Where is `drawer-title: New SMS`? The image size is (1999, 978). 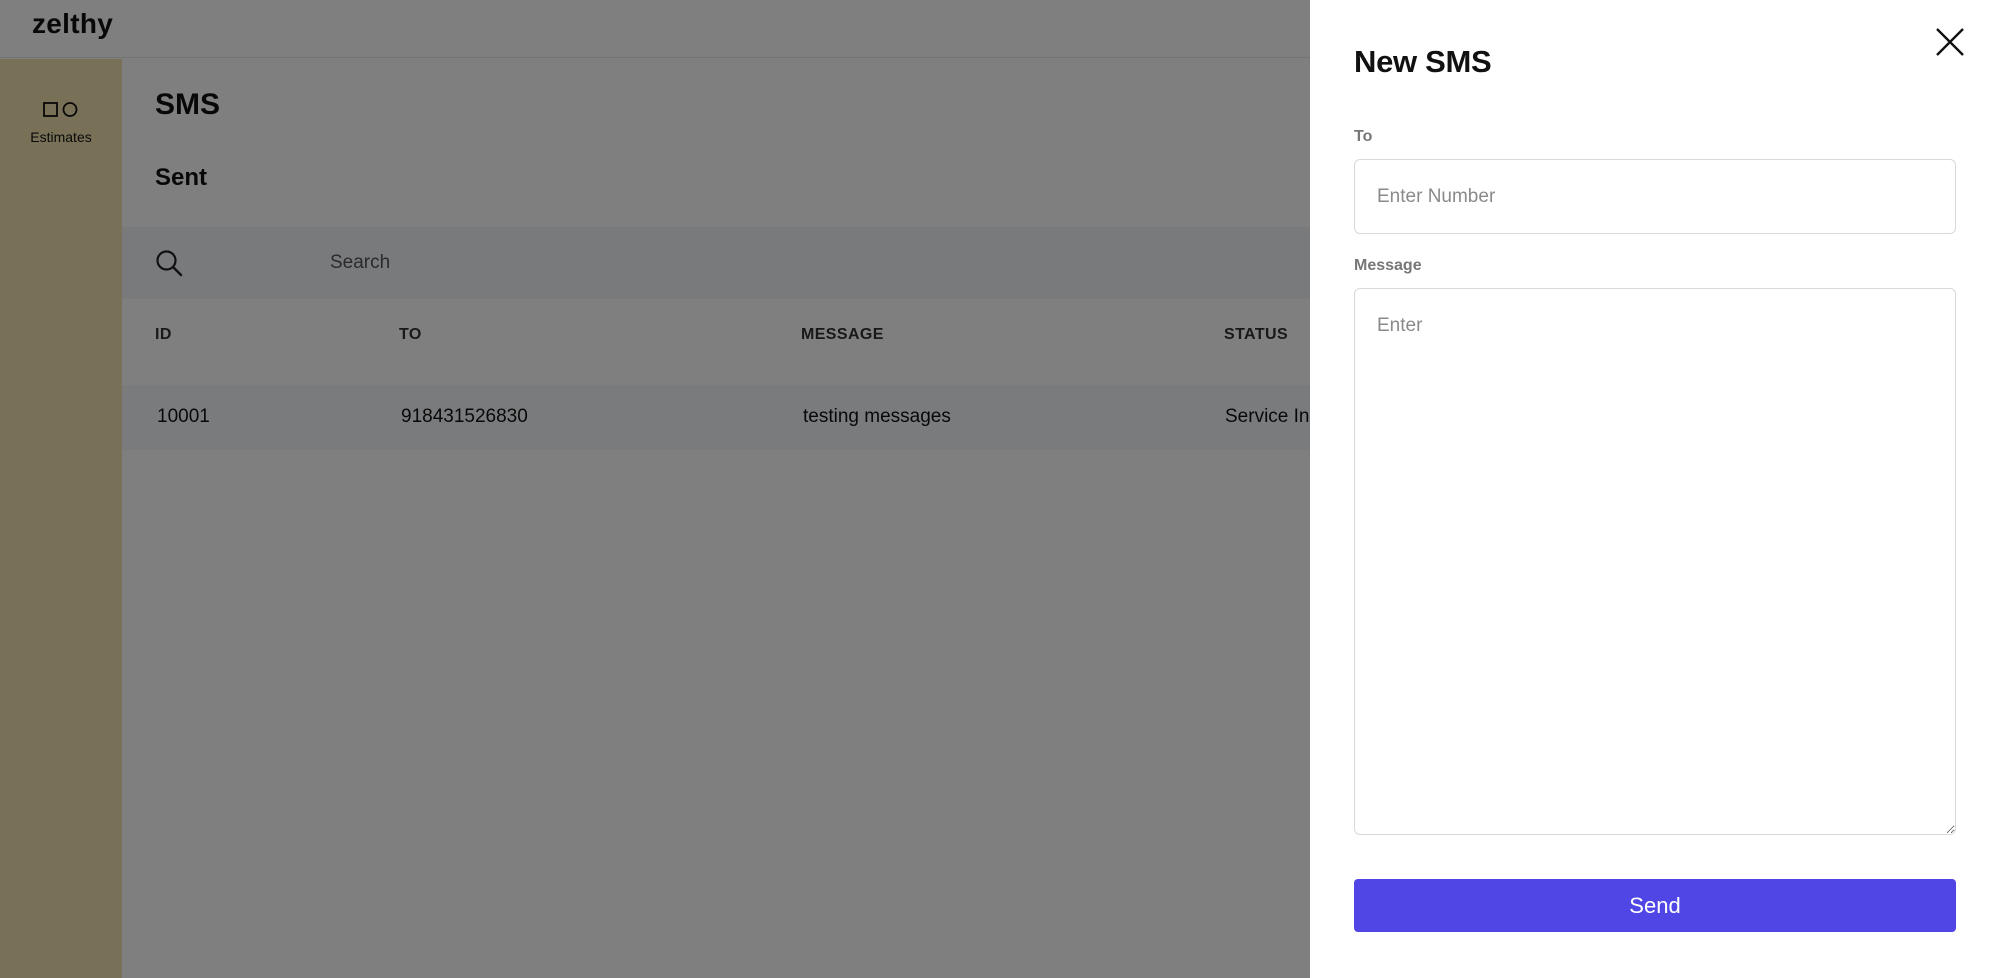 drawer-title: New SMS is located at coordinates (1423, 61).